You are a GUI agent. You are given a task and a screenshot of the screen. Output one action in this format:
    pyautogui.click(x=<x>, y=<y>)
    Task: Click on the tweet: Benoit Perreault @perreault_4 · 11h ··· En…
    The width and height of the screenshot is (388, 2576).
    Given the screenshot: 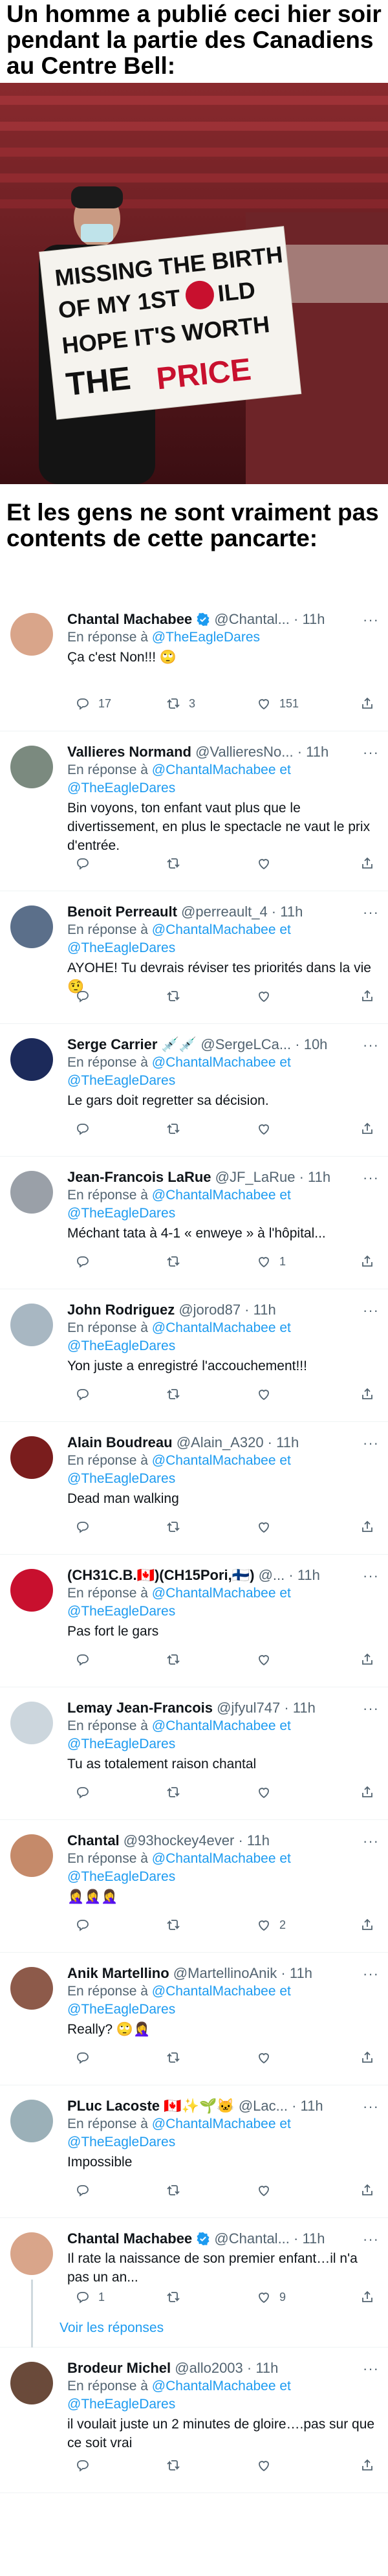 What is the action you would take?
    pyautogui.click(x=194, y=957)
    